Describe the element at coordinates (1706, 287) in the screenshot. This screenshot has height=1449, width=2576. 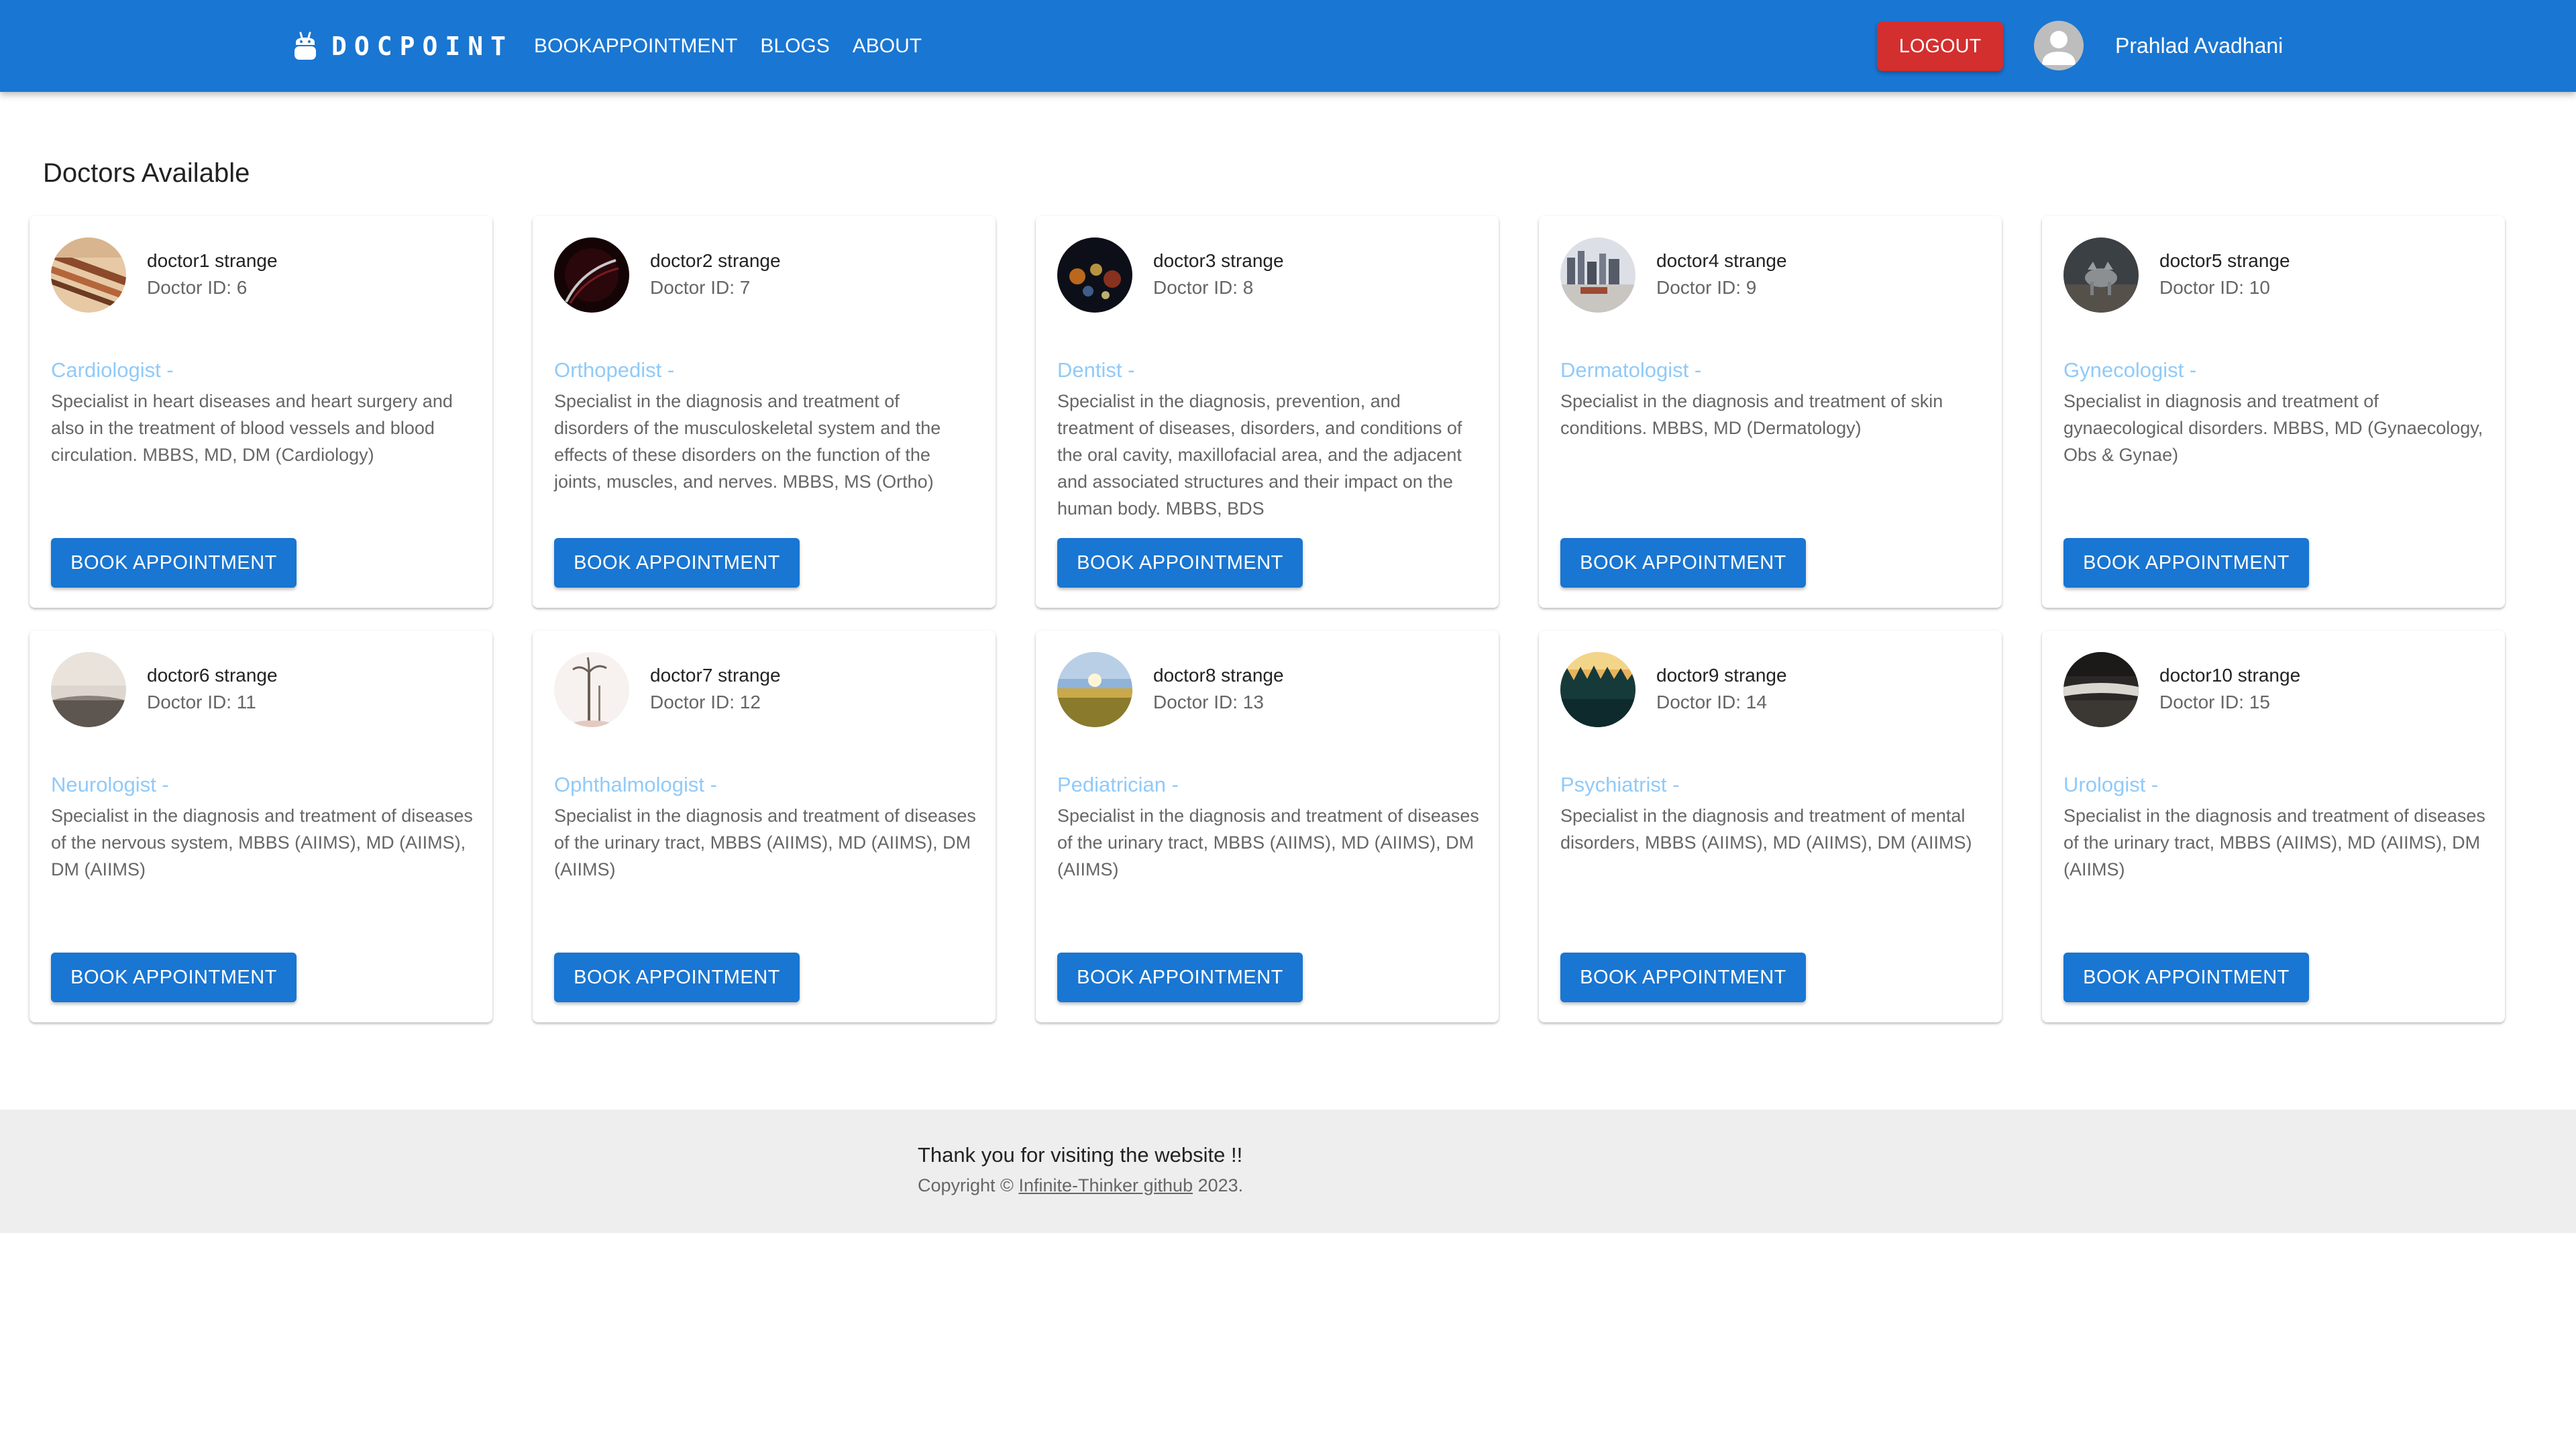
I see `doctor-id: Doctor ID: 9` at that location.